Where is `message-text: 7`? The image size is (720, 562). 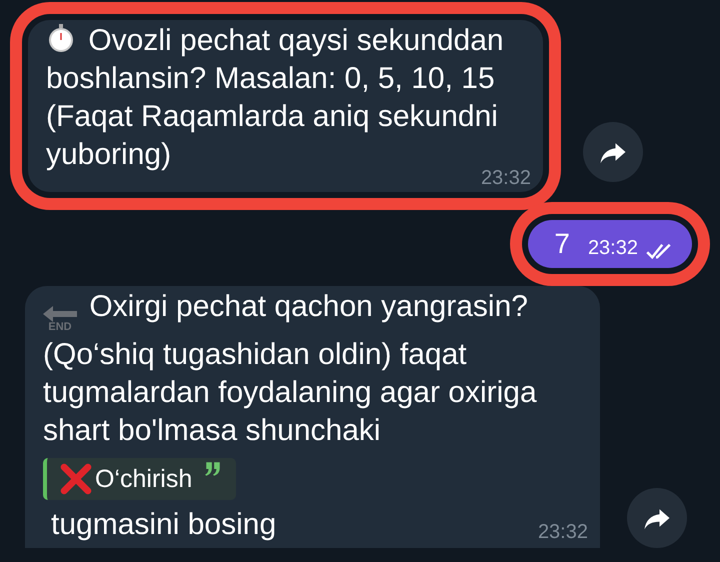
message-text: 7 is located at coordinates (562, 244).